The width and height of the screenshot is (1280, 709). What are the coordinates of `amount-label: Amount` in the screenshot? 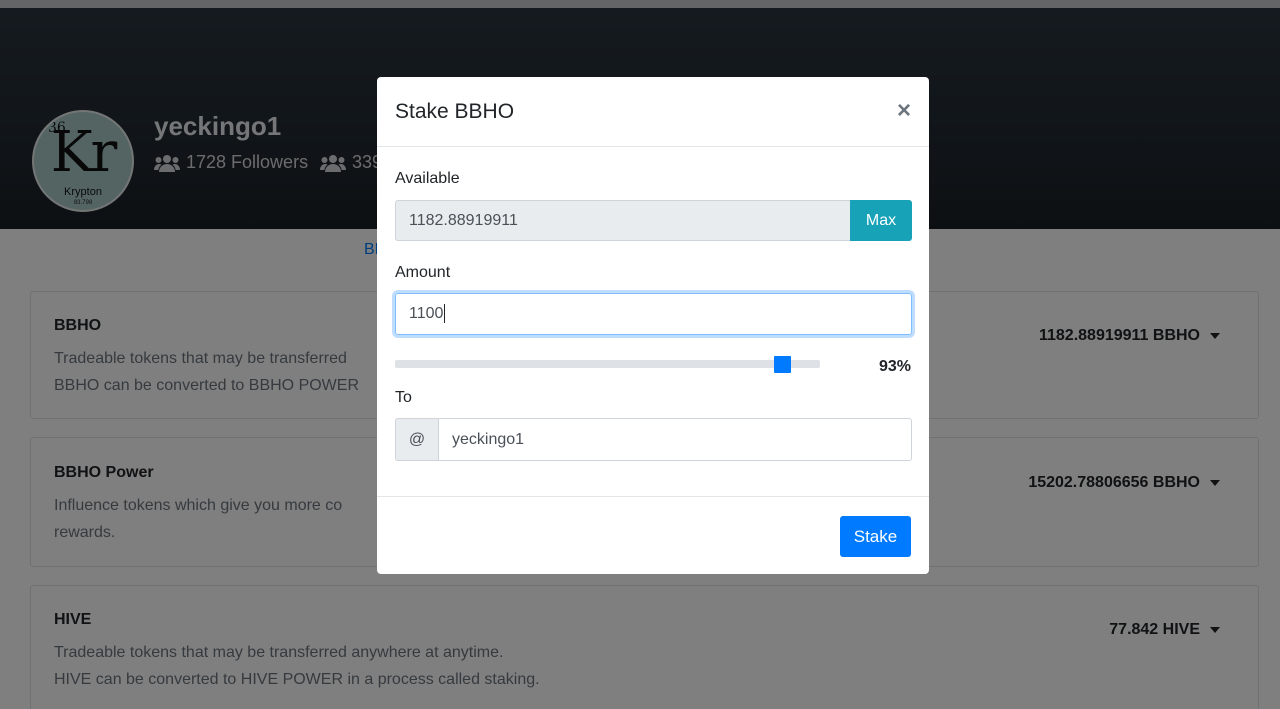 It's located at (423, 272).